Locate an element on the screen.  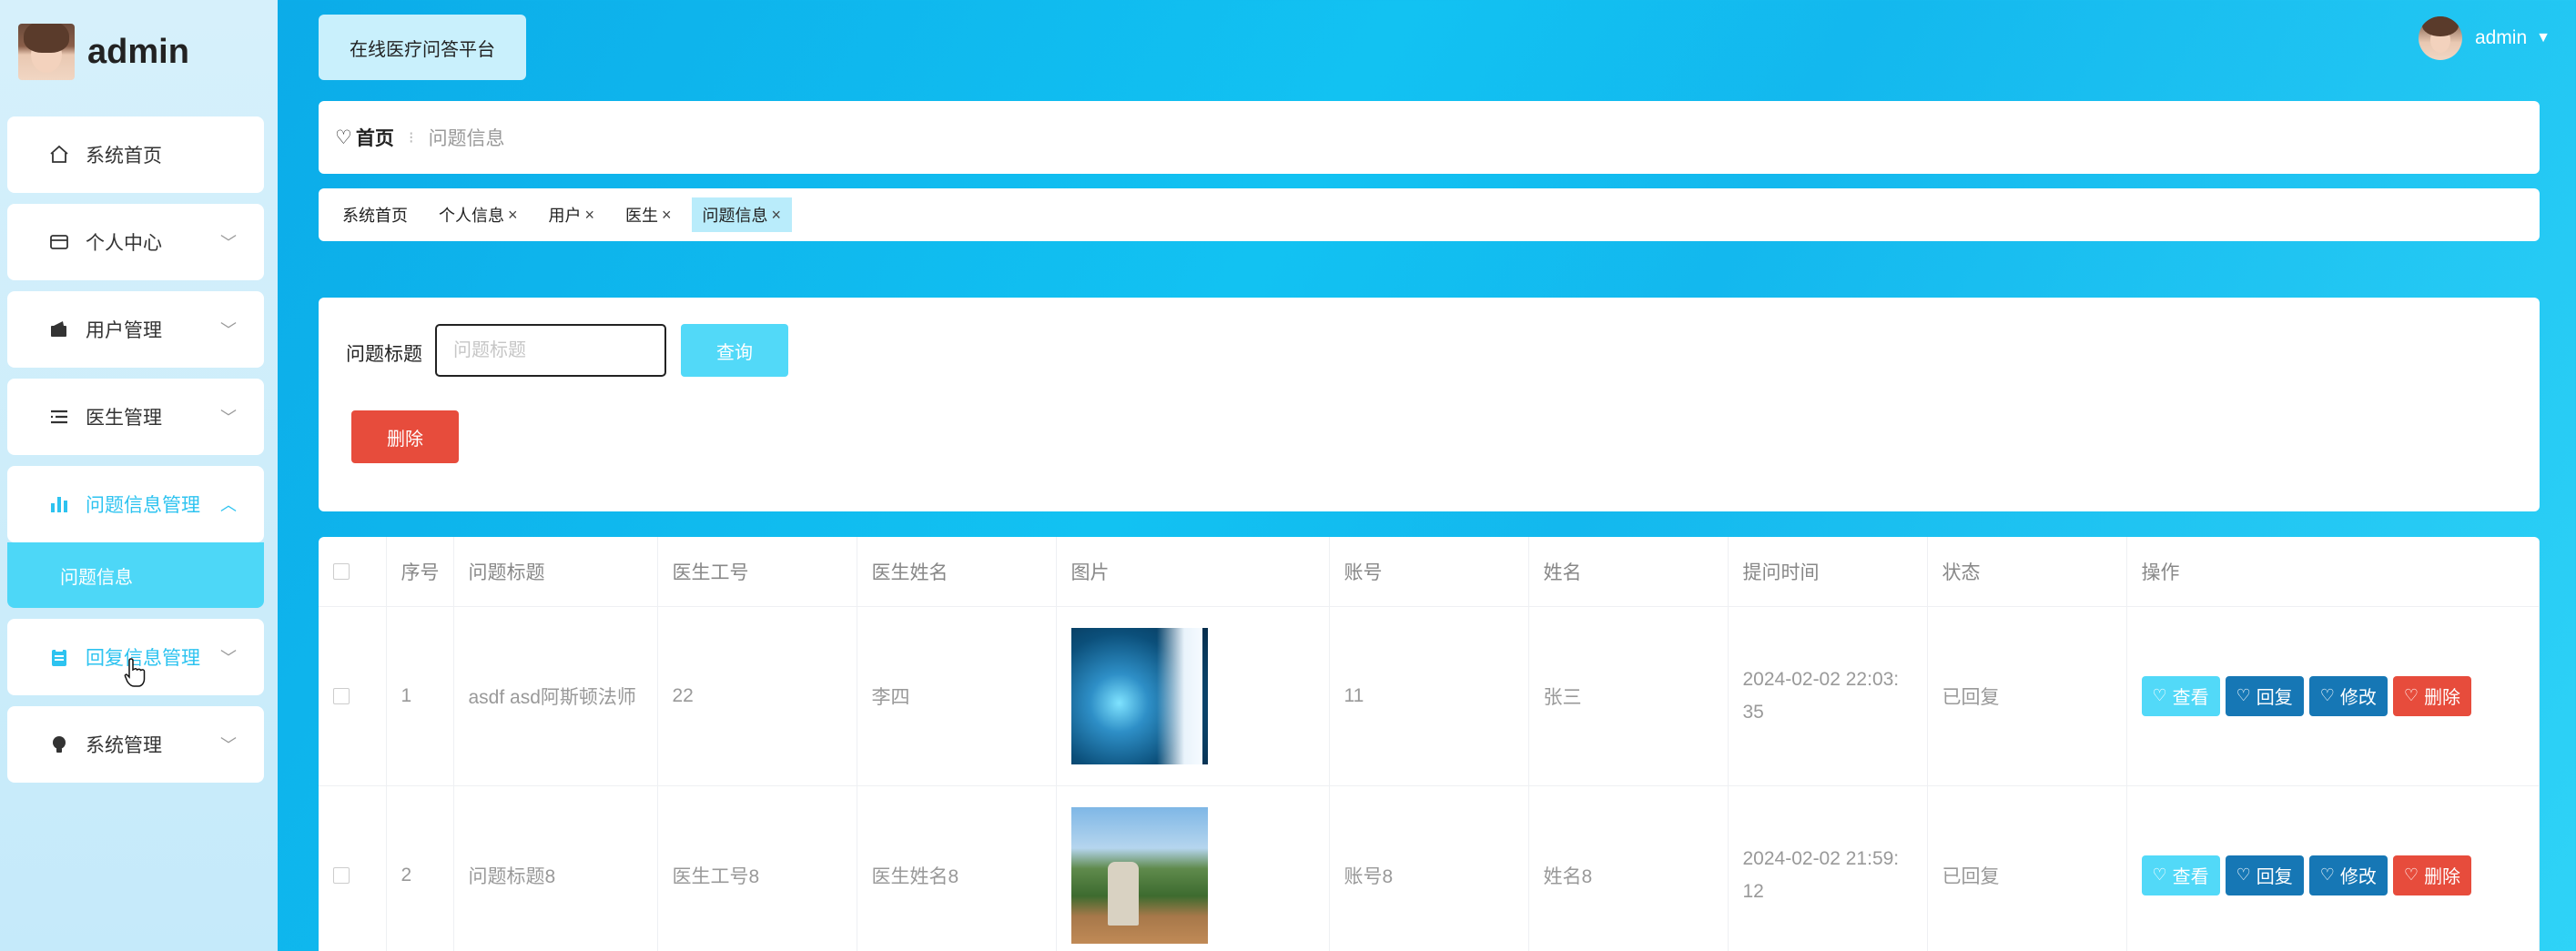
cell-name: 张三 is located at coordinates (1628, 696).